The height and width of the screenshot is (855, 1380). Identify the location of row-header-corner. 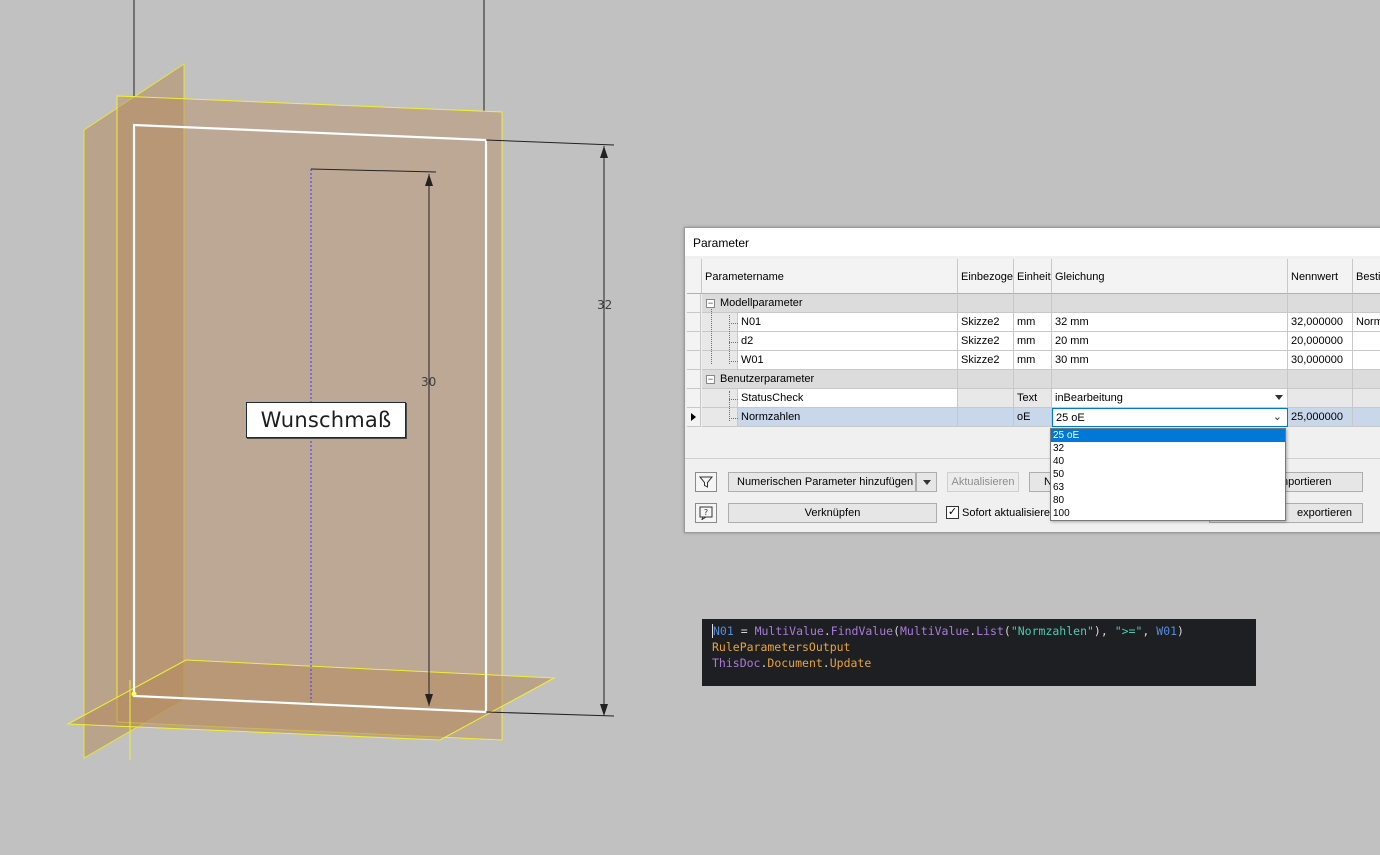
(694, 276).